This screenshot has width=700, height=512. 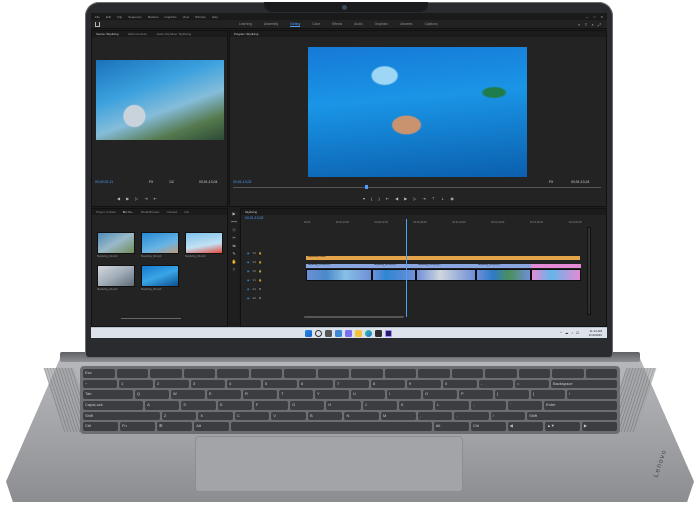 I want to click on tab-audio-clip-mixer: Audio Clip Mixer: SkyDiving, so click(x=174, y=34).